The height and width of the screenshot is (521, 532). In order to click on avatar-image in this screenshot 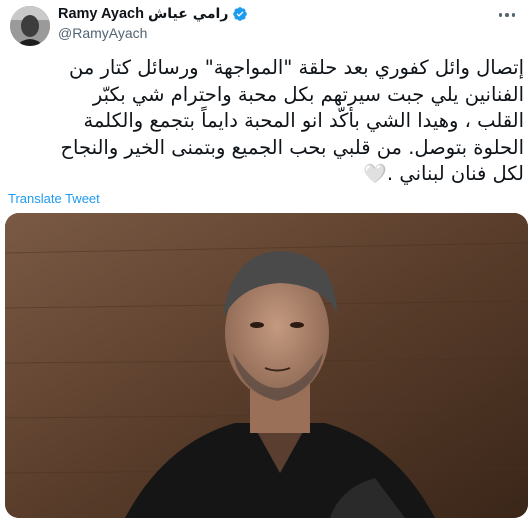, I will do `click(30, 26)`.